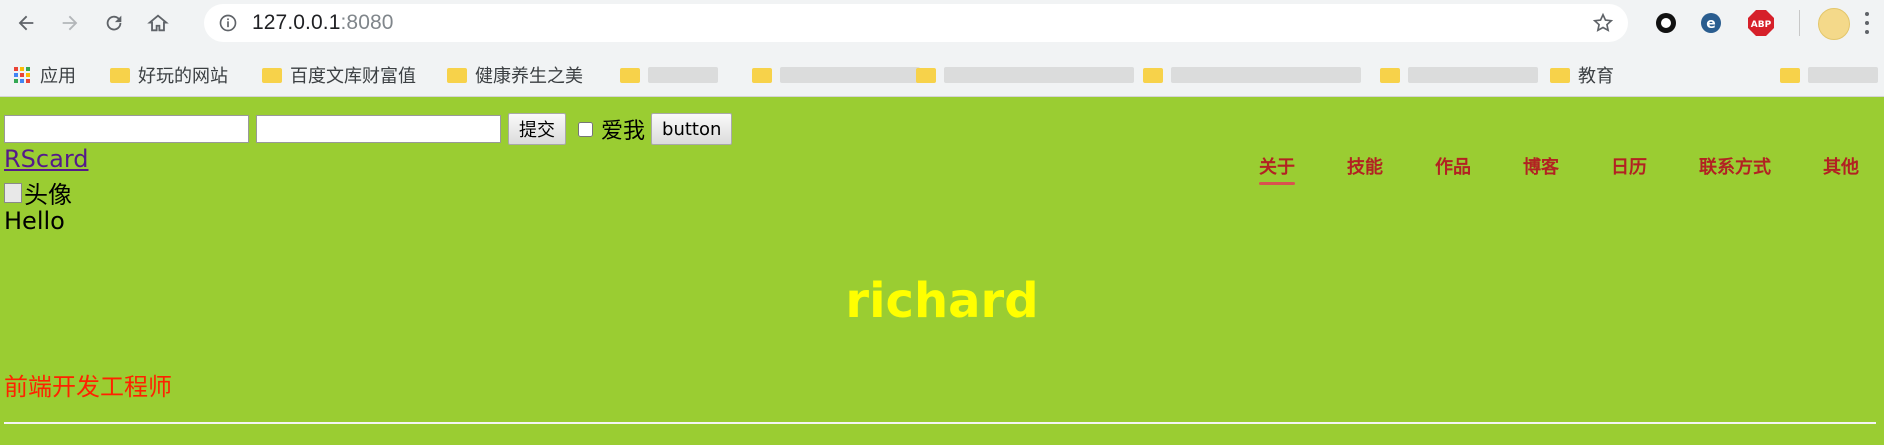  I want to click on love-checkbox, so click(585, 129).